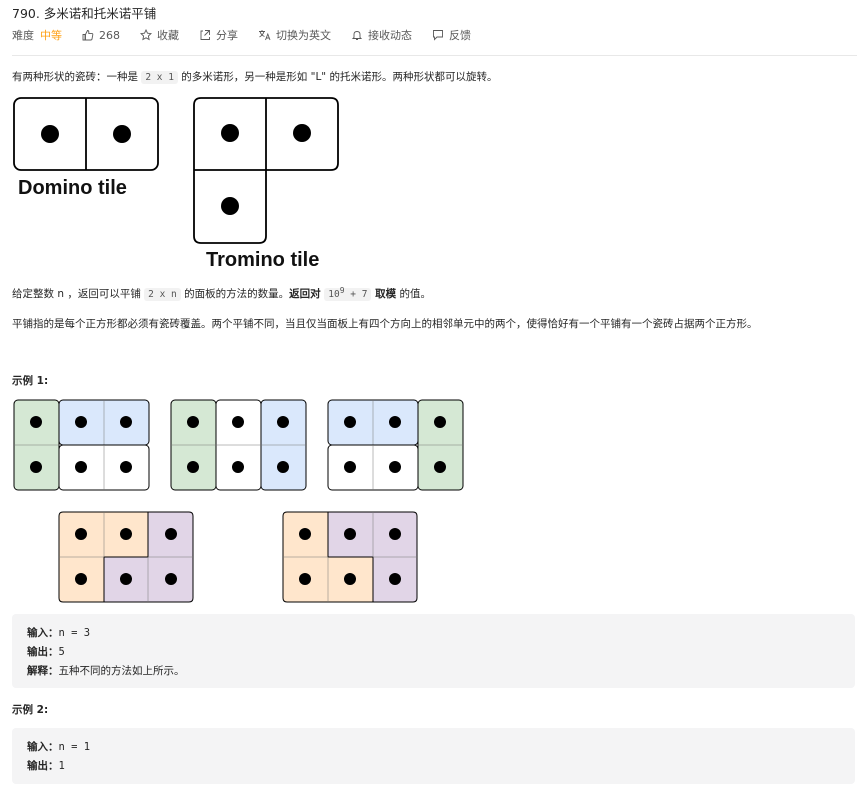  I want to click on example-2-output-label: 输出：, so click(43, 766).